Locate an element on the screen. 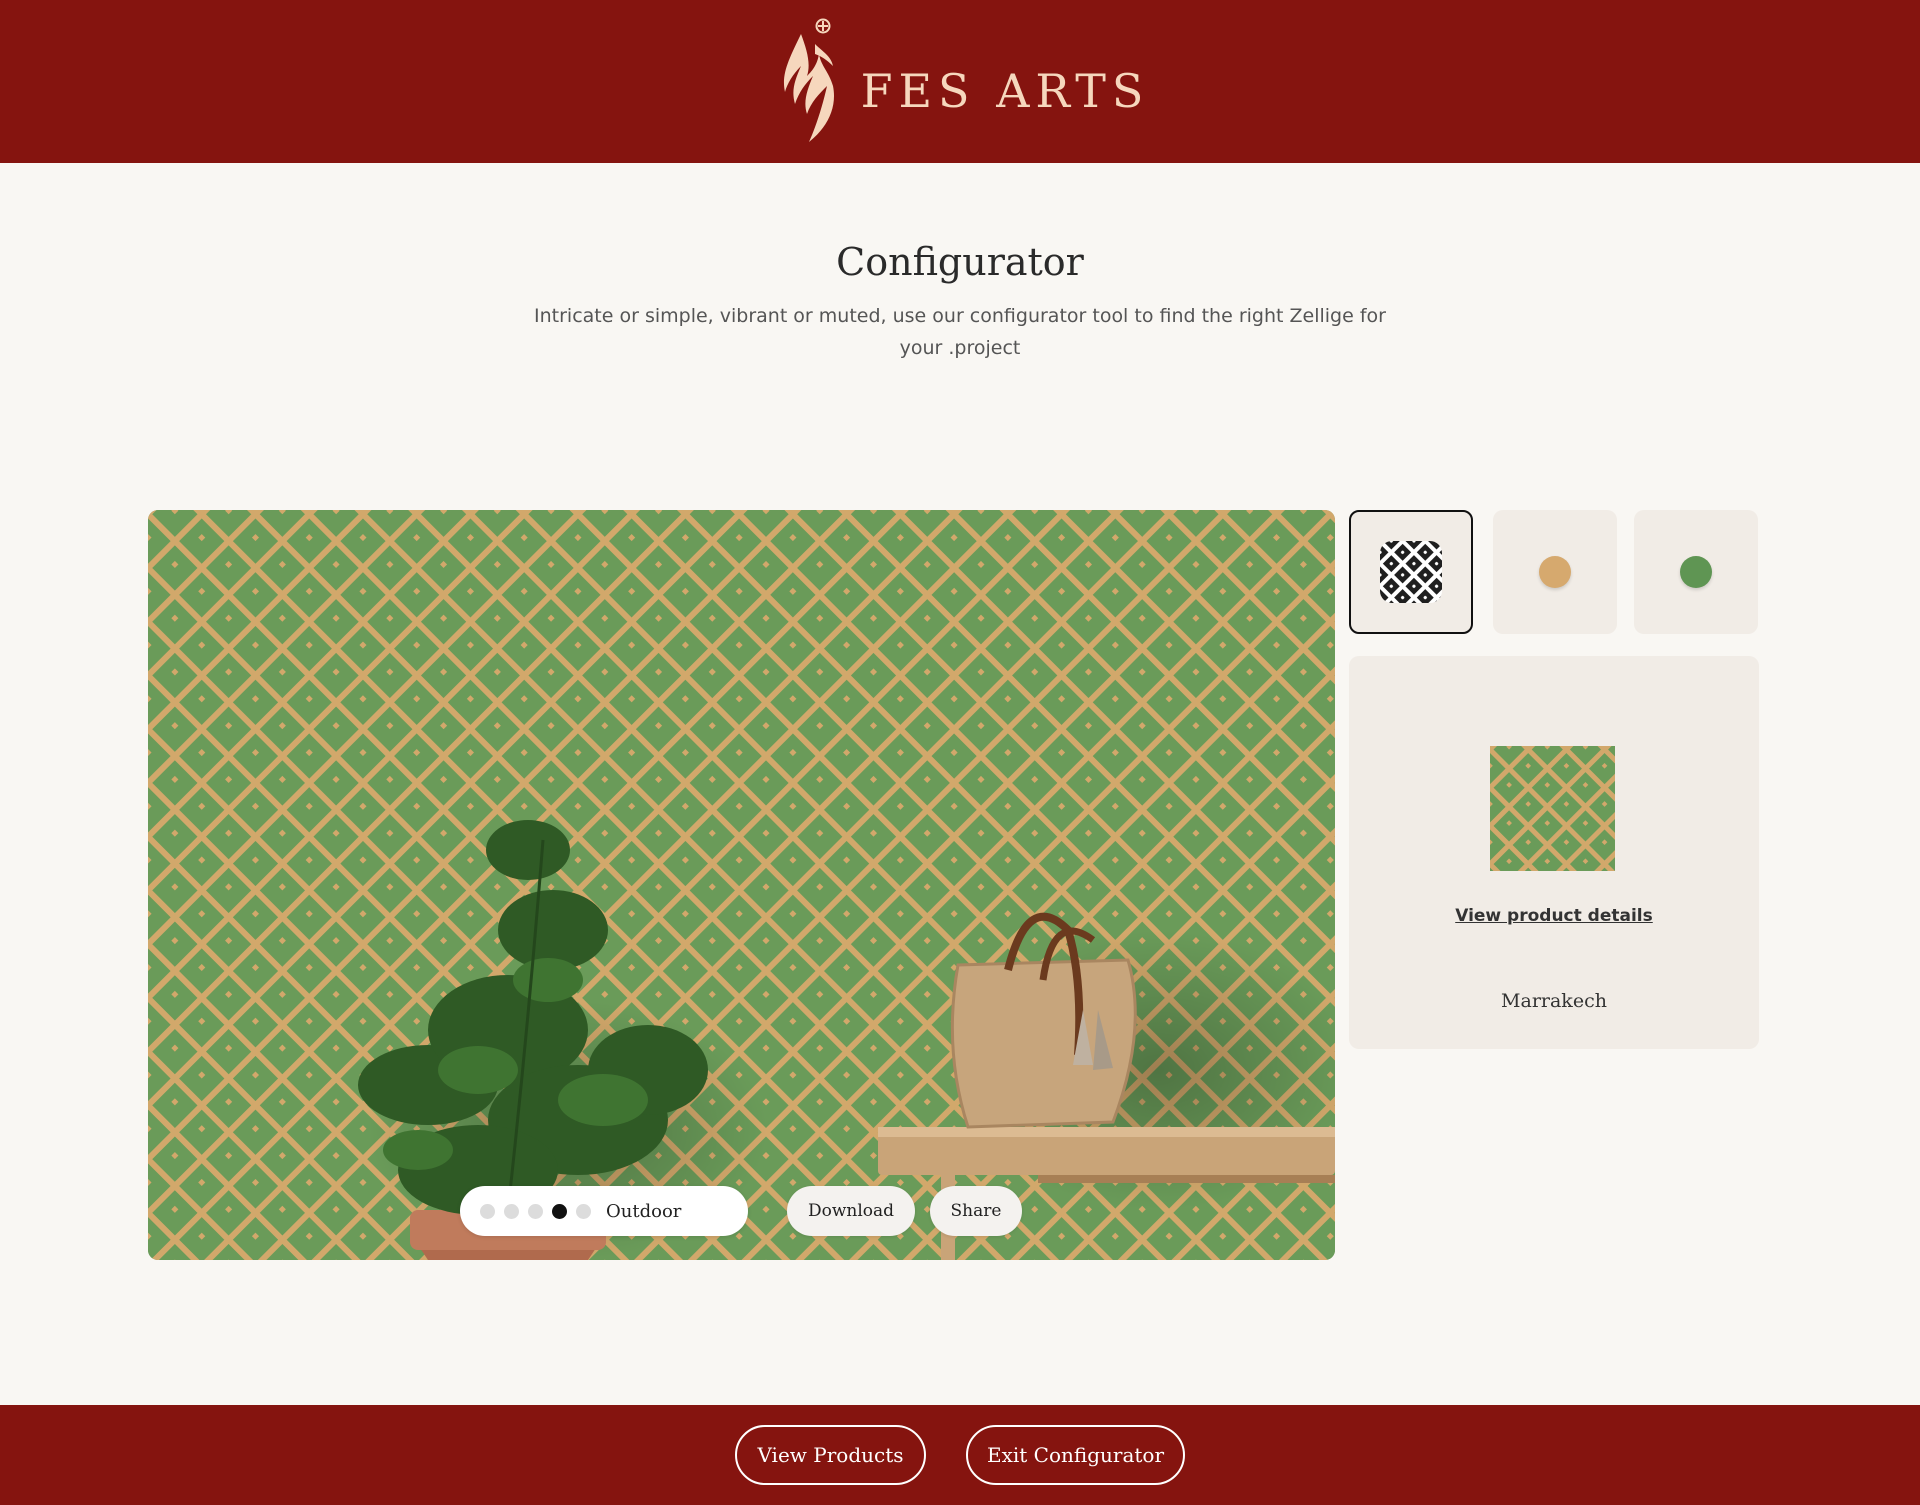 The image size is (1920, 1505). scene-selector: Outdoor is located at coordinates (604, 1211).